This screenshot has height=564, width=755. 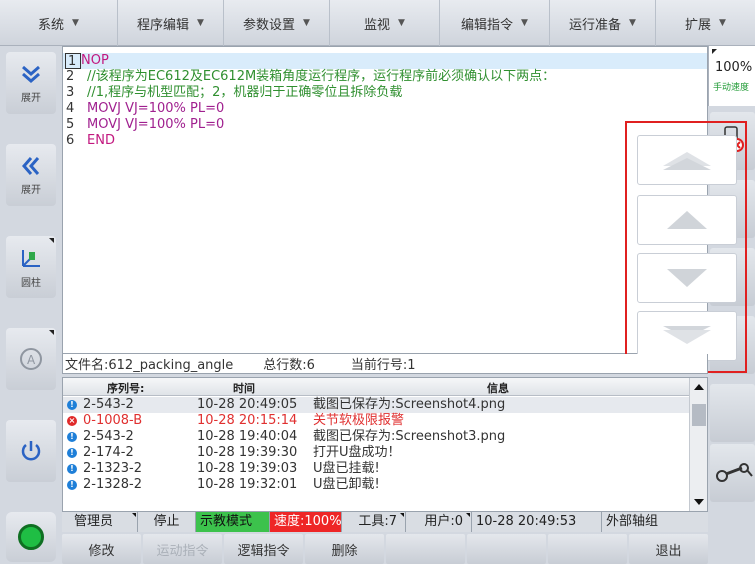 I want to click on line-code: //1,程序与机型匹配；2，机器归于正确零位且拆除负载, so click(x=245, y=92).